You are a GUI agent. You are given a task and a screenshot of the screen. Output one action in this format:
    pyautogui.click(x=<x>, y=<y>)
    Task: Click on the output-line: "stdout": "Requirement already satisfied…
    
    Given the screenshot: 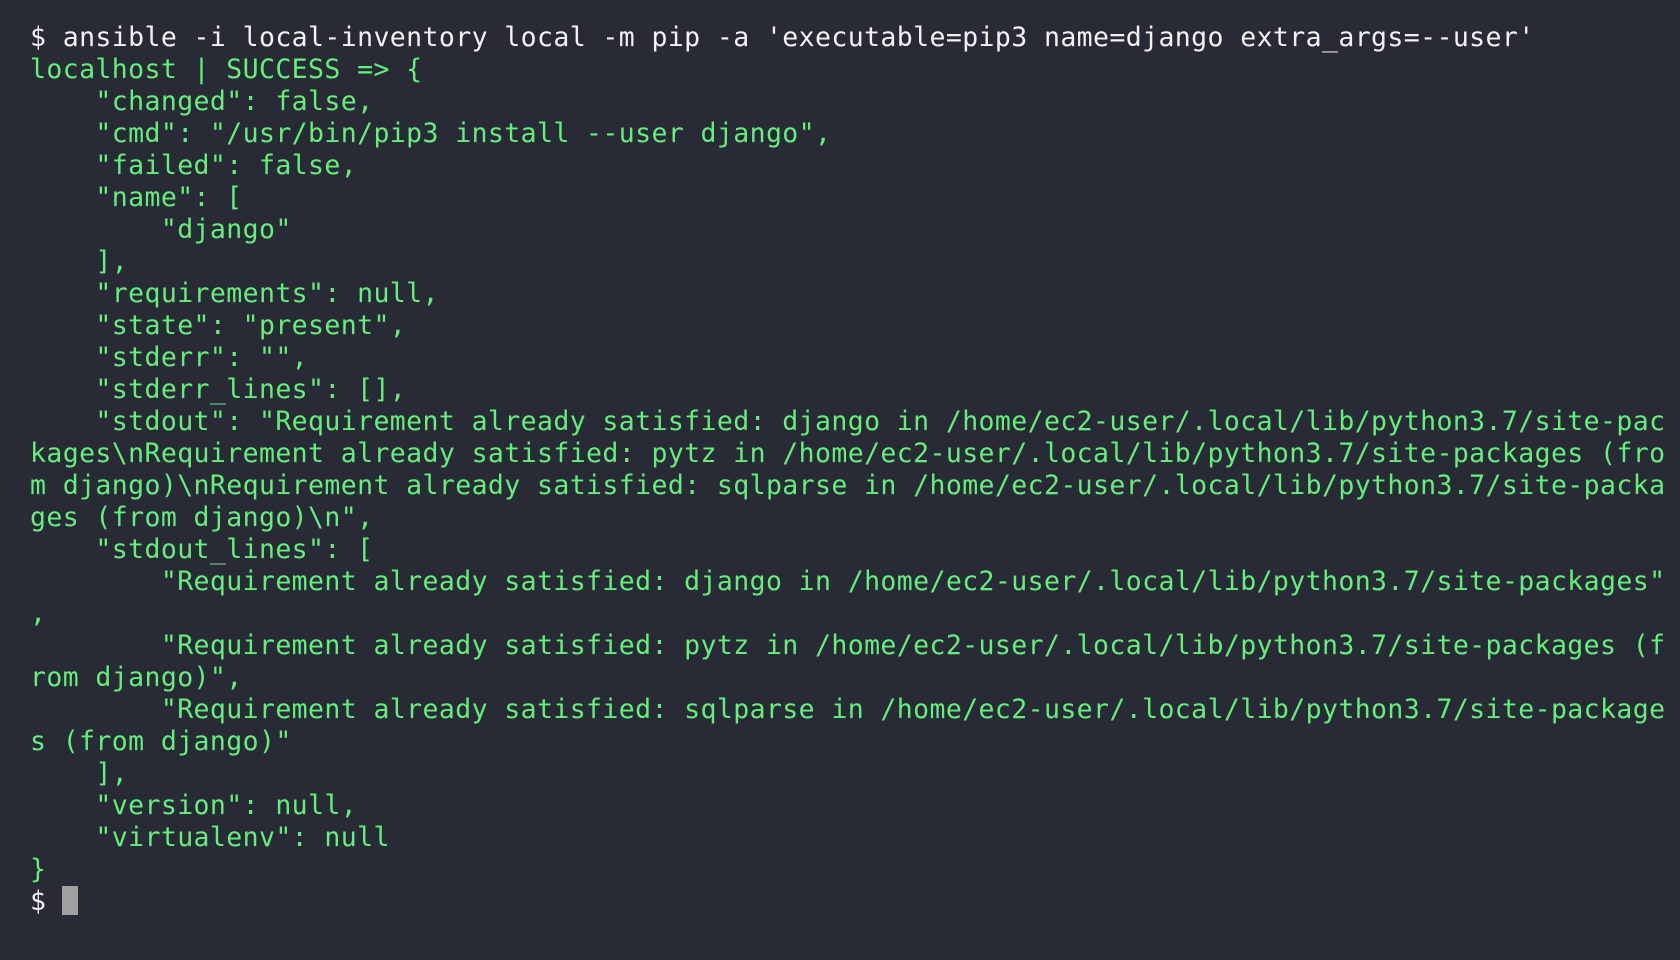 What is the action you would take?
    pyautogui.click(x=848, y=421)
    